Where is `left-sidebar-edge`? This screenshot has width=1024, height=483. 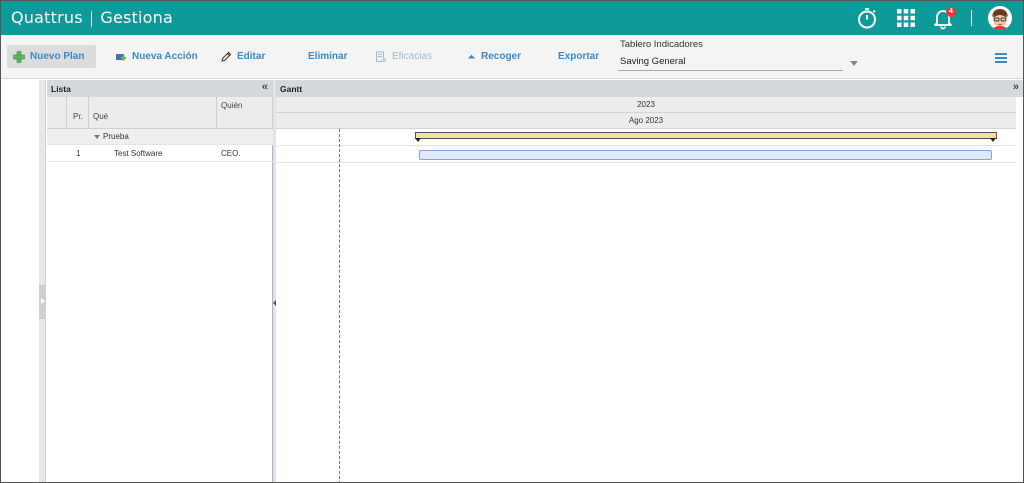 left-sidebar-edge is located at coordinates (42, 281).